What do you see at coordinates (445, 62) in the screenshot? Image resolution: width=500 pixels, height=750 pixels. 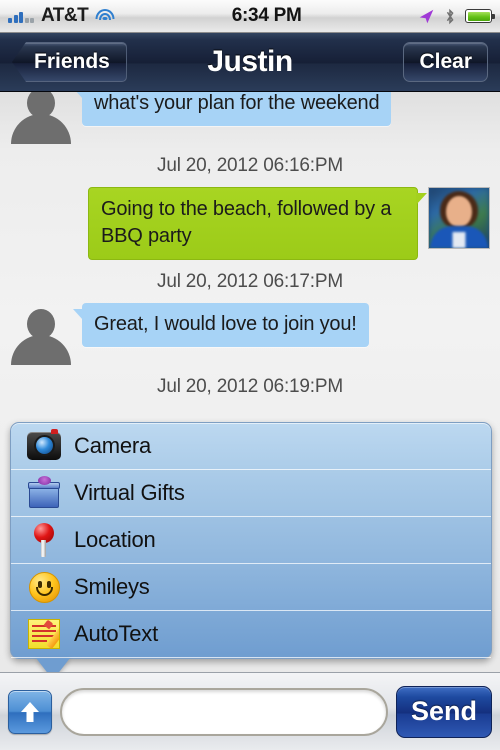 I see `clear-button: Clear` at bounding box center [445, 62].